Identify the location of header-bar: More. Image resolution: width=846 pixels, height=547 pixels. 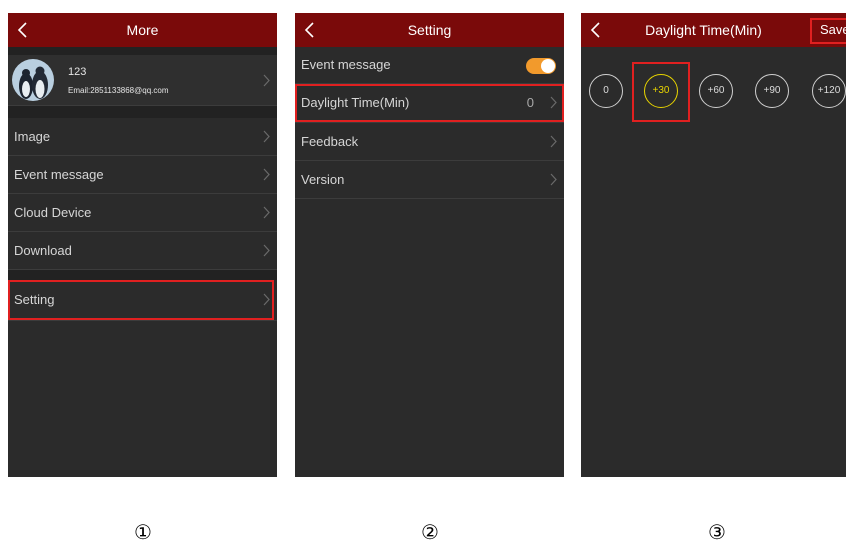
(142, 30).